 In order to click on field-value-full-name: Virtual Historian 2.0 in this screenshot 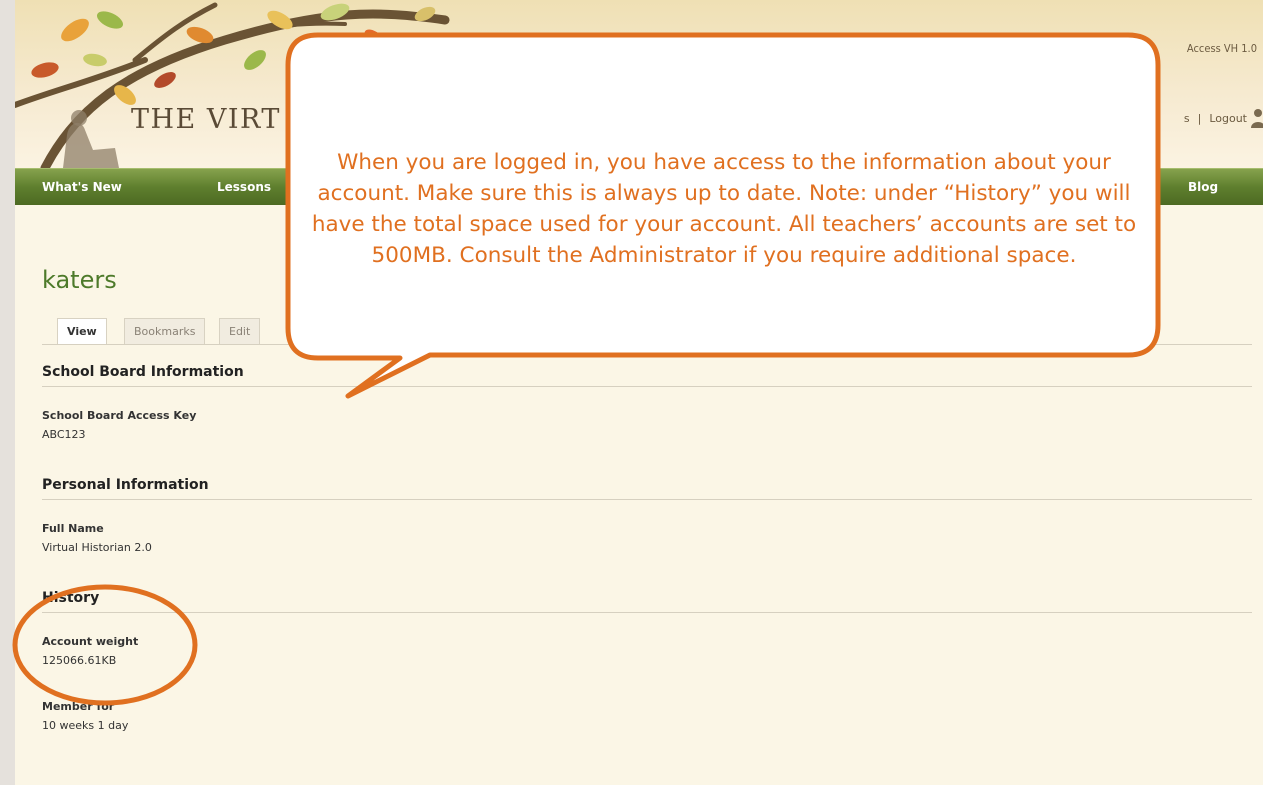, I will do `click(97, 547)`.